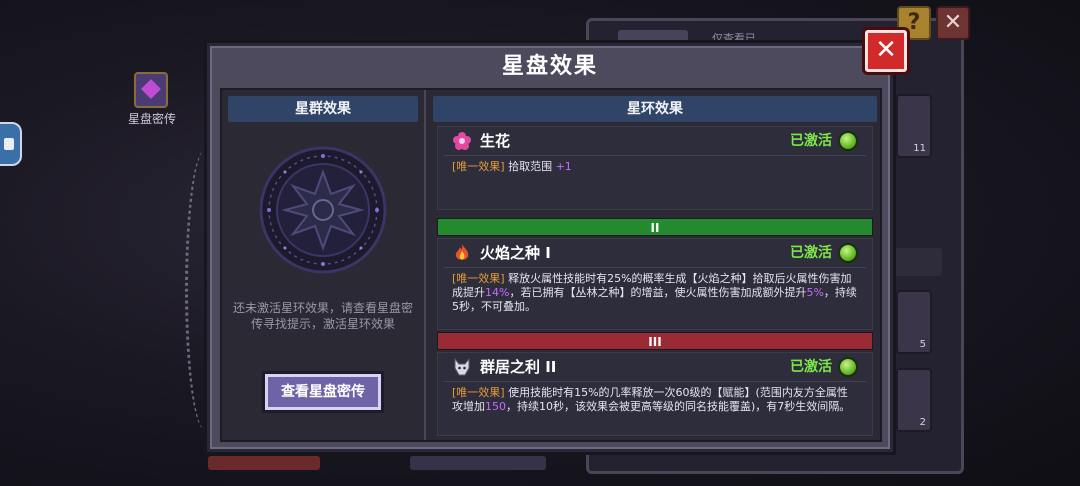 The image size is (1080, 486). What do you see at coordinates (323, 210) in the screenshot?
I see `star-dial-icon` at bounding box center [323, 210].